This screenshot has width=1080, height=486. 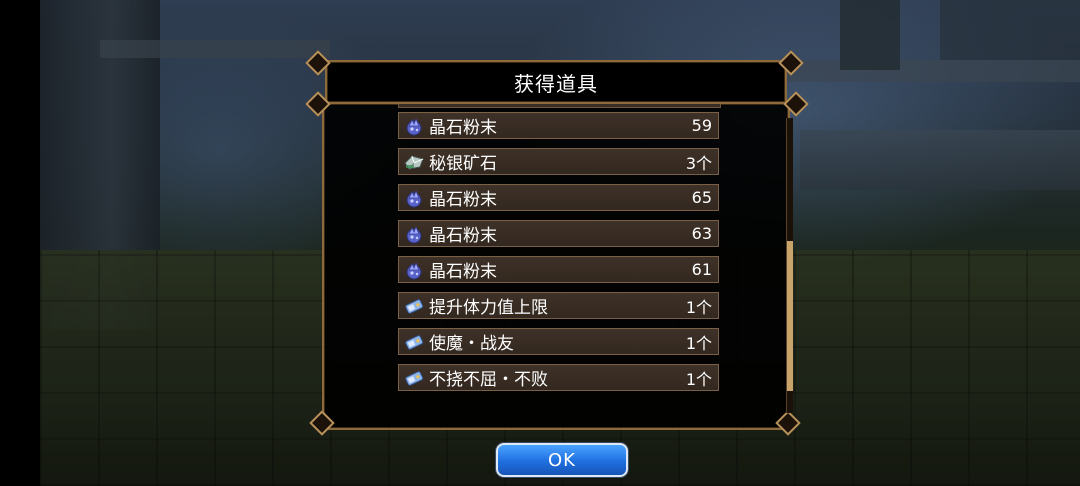 What do you see at coordinates (558, 269) in the screenshot?
I see `list-item: 晶石粉末 61` at bounding box center [558, 269].